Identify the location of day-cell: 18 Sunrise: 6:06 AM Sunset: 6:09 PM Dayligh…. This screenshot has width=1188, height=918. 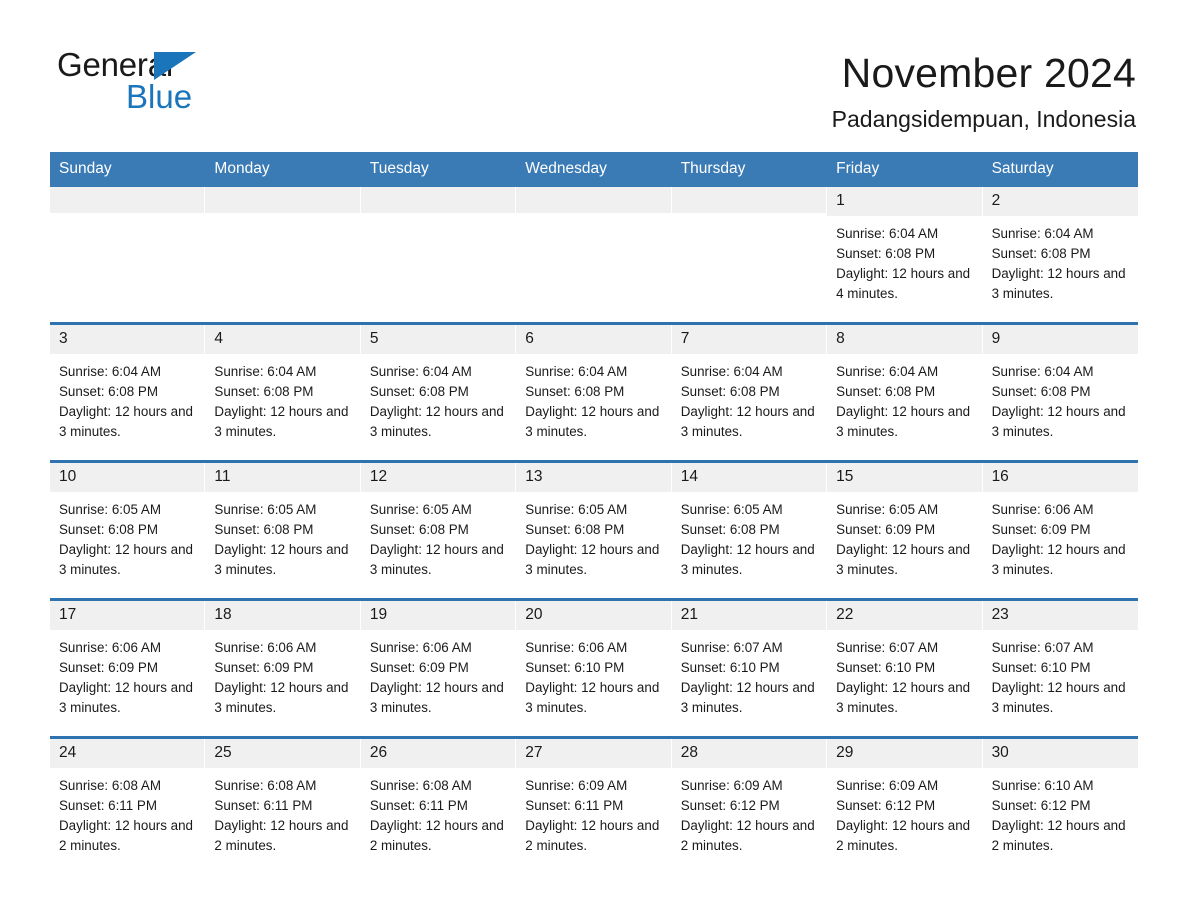
(283, 669).